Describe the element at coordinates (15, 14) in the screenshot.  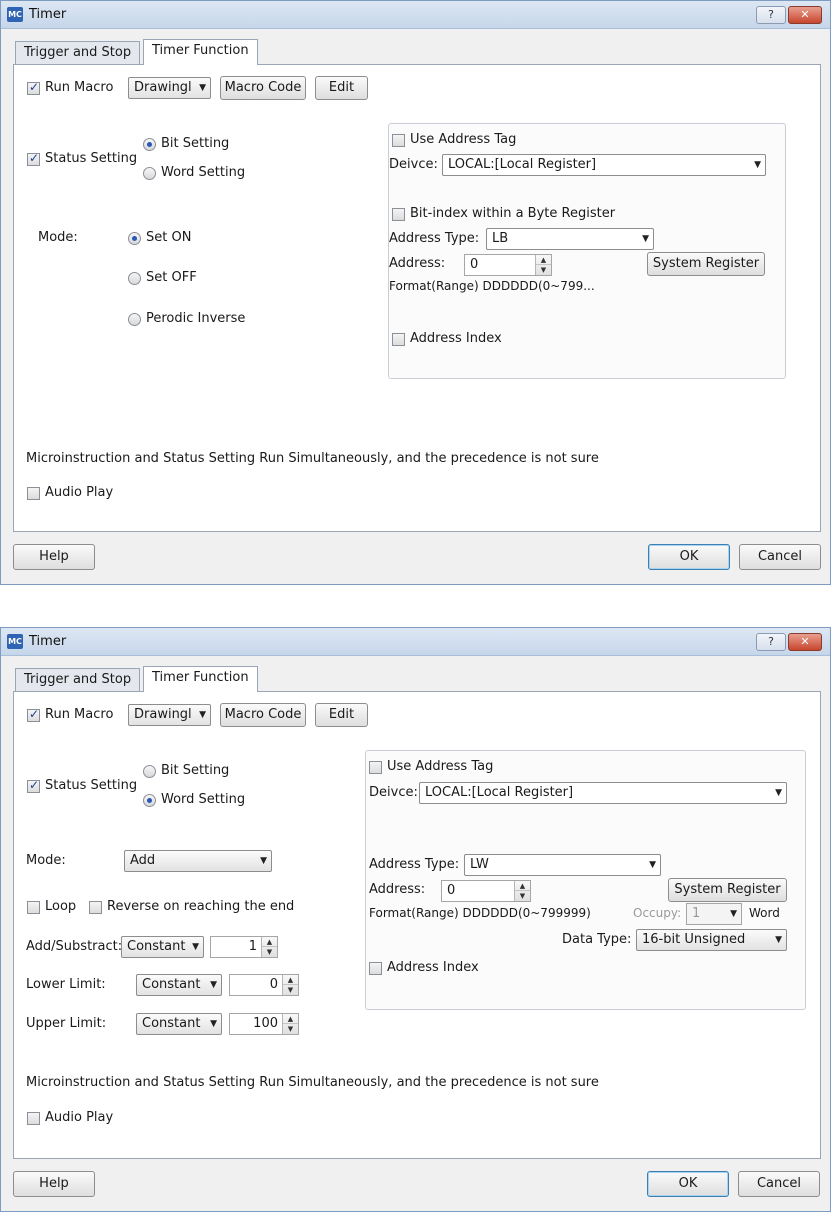
I see `app-icon: MC` at that location.